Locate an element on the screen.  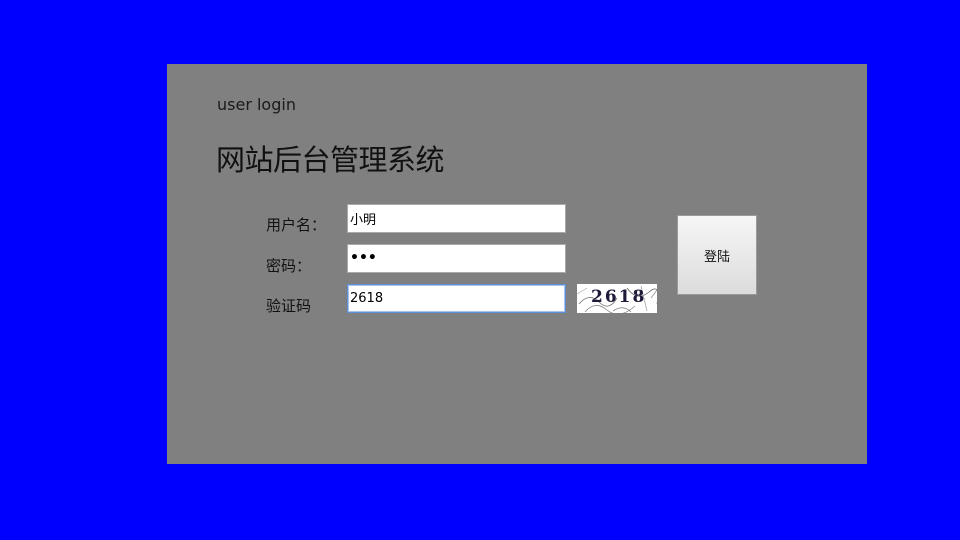
login-button: 登陆 is located at coordinates (717, 255).